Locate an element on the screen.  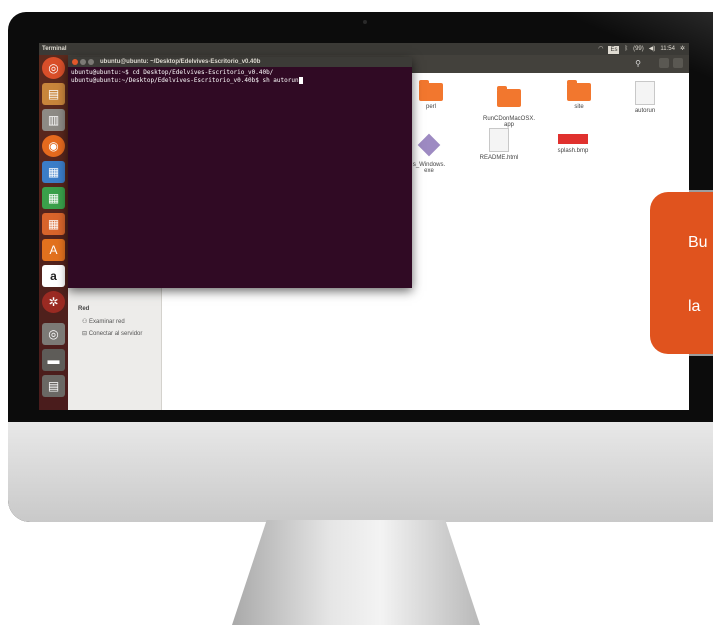
disk-icon: ◎ is located at coordinates (53, 334).